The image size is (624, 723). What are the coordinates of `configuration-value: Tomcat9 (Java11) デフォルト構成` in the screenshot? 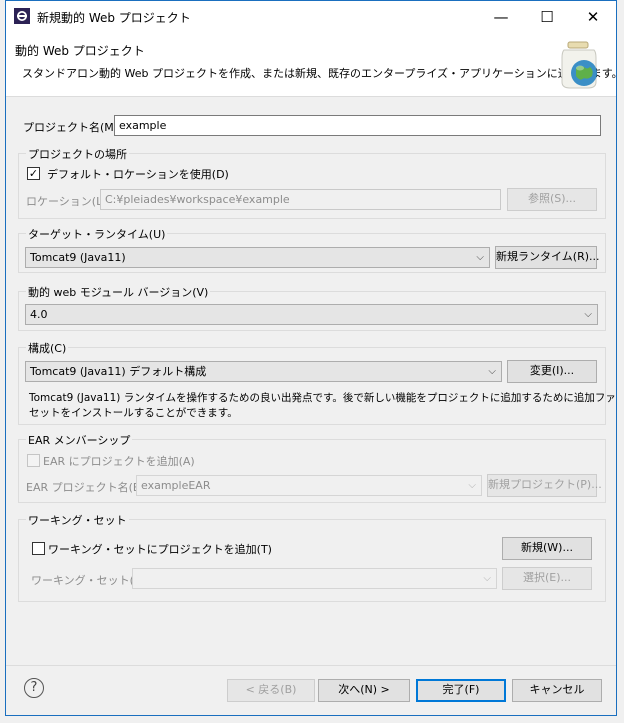 It's located at (118, 371).